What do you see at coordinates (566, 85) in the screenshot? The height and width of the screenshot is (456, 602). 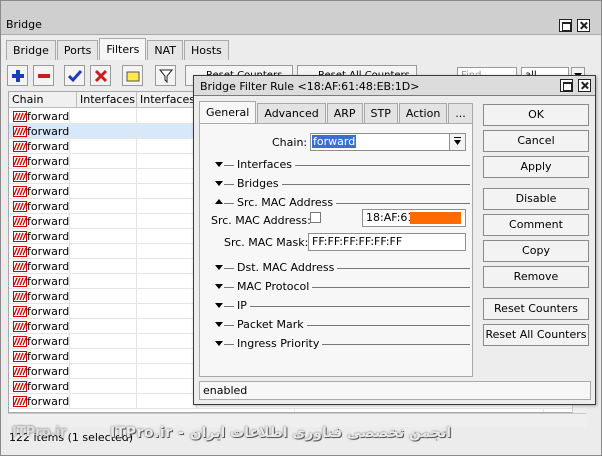 I see `dialog-maximize-icon` at bounding box center [566, 85].